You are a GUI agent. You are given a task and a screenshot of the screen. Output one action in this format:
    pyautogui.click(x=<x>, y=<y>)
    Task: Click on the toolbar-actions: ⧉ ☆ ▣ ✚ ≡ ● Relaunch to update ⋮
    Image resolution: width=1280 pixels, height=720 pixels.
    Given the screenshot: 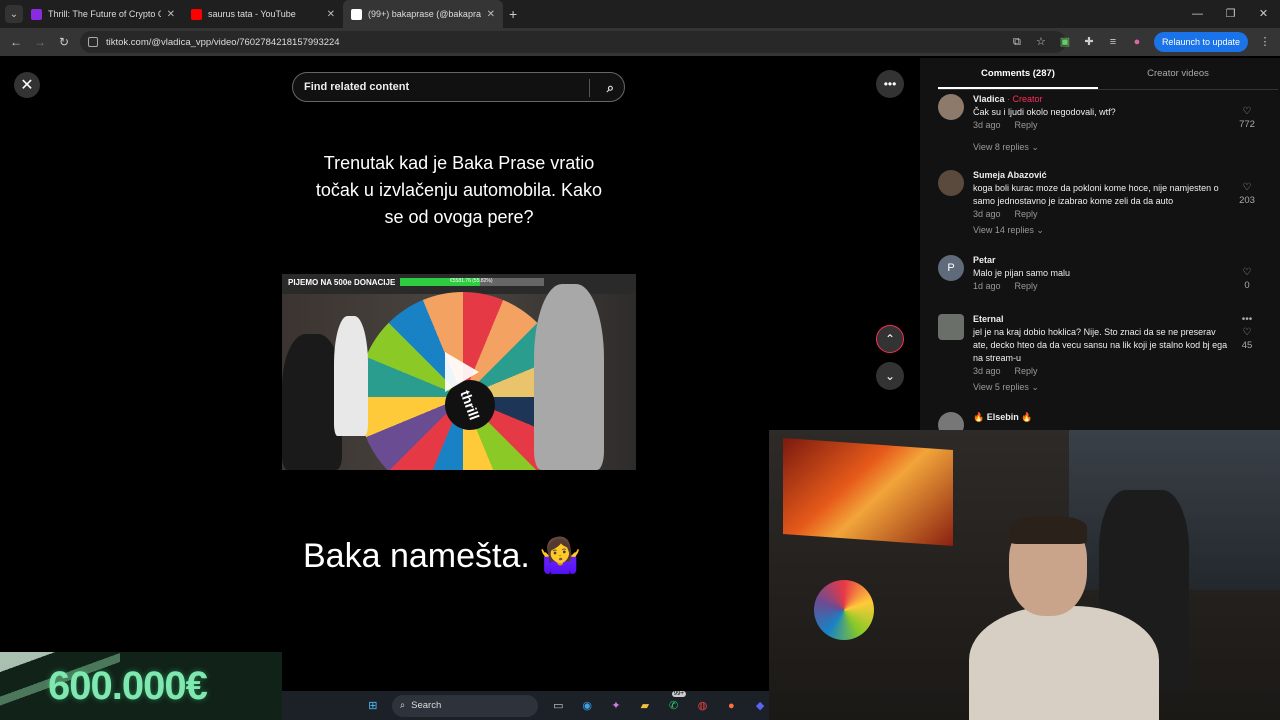 What is the action you would take?
    pyautogui.click(x=1141, y=42)
    